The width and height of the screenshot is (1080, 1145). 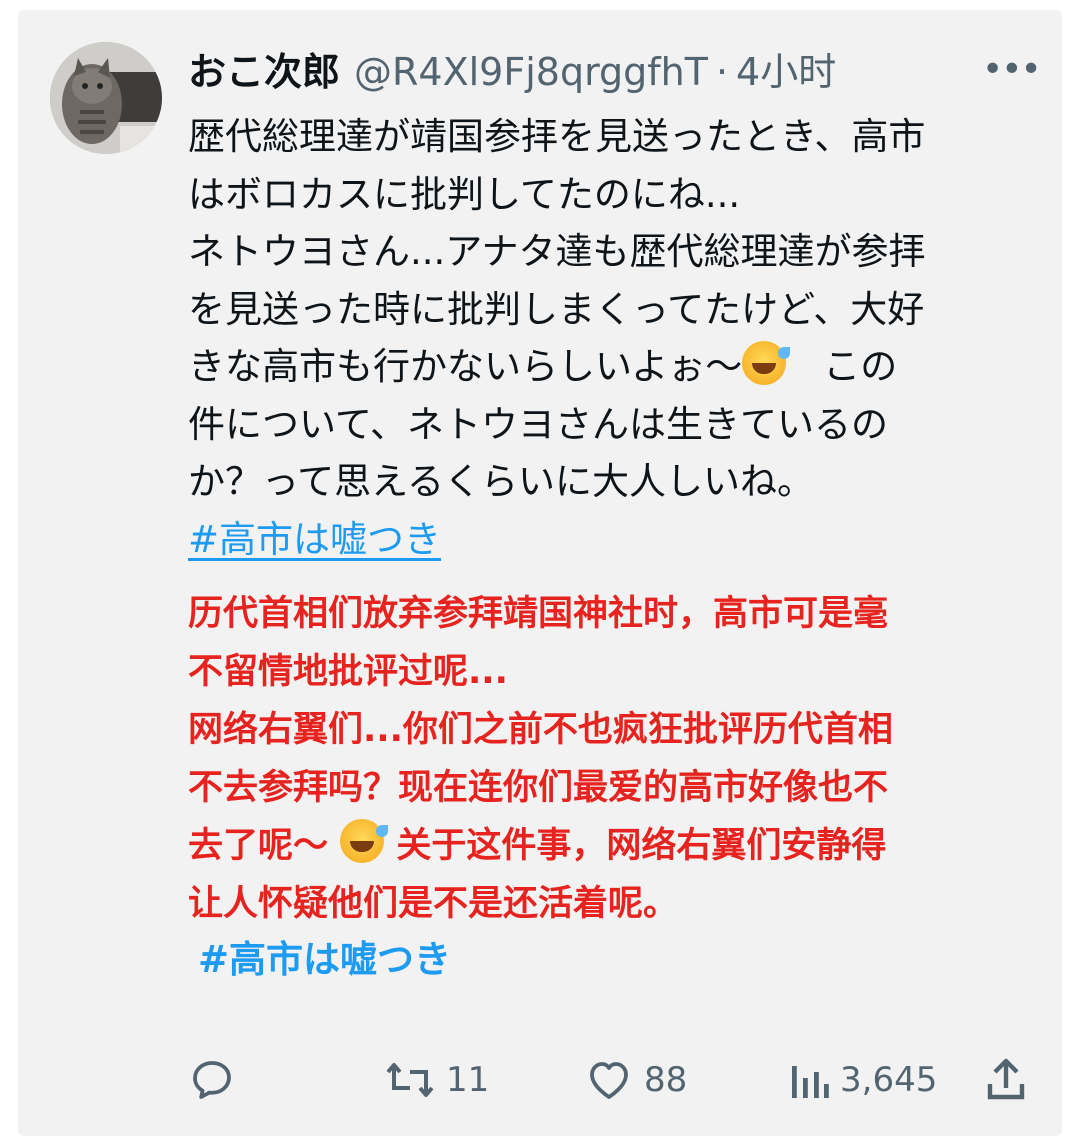 What do you see at coordinates (556, 309) in the screenshot?
I see `jp-line: を見送った時に批判しまくってたけど、大好` at bounding box center [556, 309].